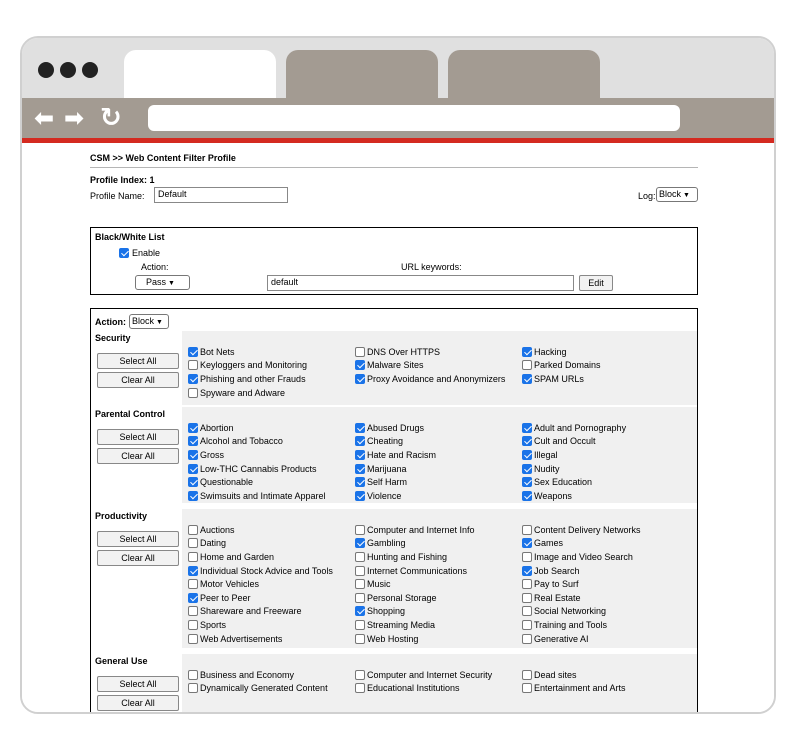 Image resolution: width=800 pixels, height=750 pixels. What do you see at coordinates (605, 366) in the screenshot?
I see `category-option: Parked Domains` at bounding box center [605, 366].